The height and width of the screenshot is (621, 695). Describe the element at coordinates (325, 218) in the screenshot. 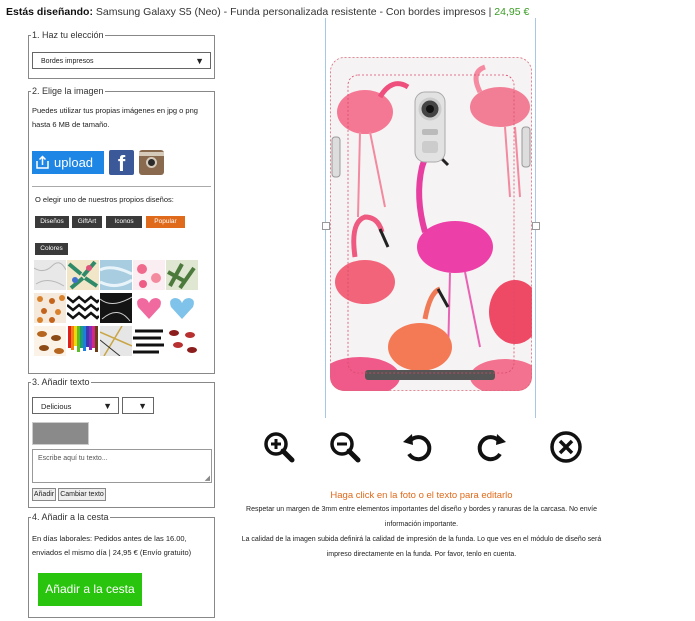

I see `guide-line-left` at that location.